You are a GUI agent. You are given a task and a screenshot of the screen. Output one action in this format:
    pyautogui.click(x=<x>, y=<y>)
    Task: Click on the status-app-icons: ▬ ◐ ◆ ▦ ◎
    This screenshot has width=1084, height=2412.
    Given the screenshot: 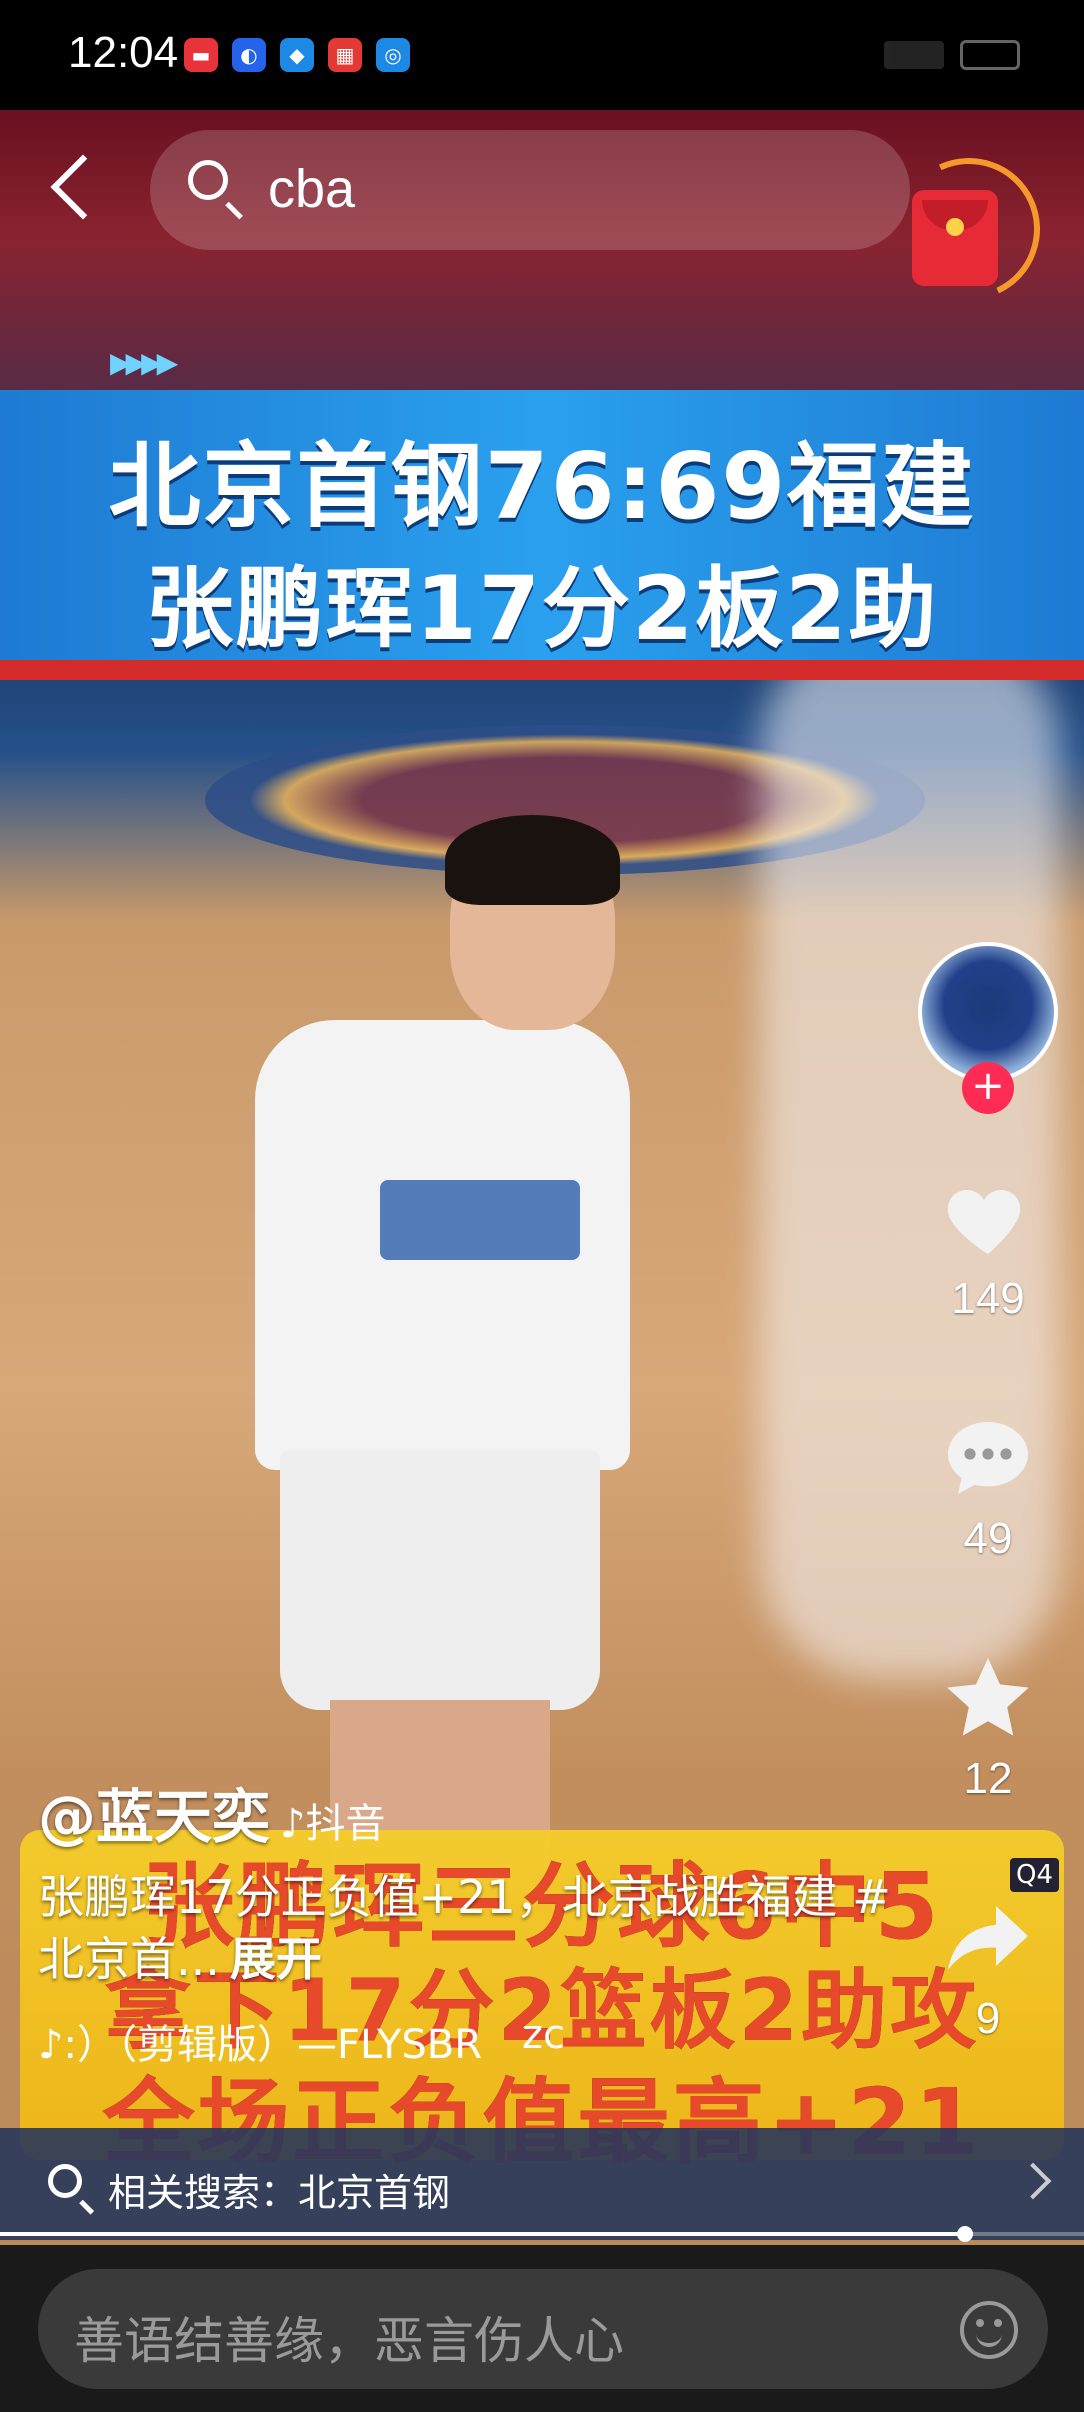 What is the action you would take?
    pyautogui.click(x=297, y=55)
    